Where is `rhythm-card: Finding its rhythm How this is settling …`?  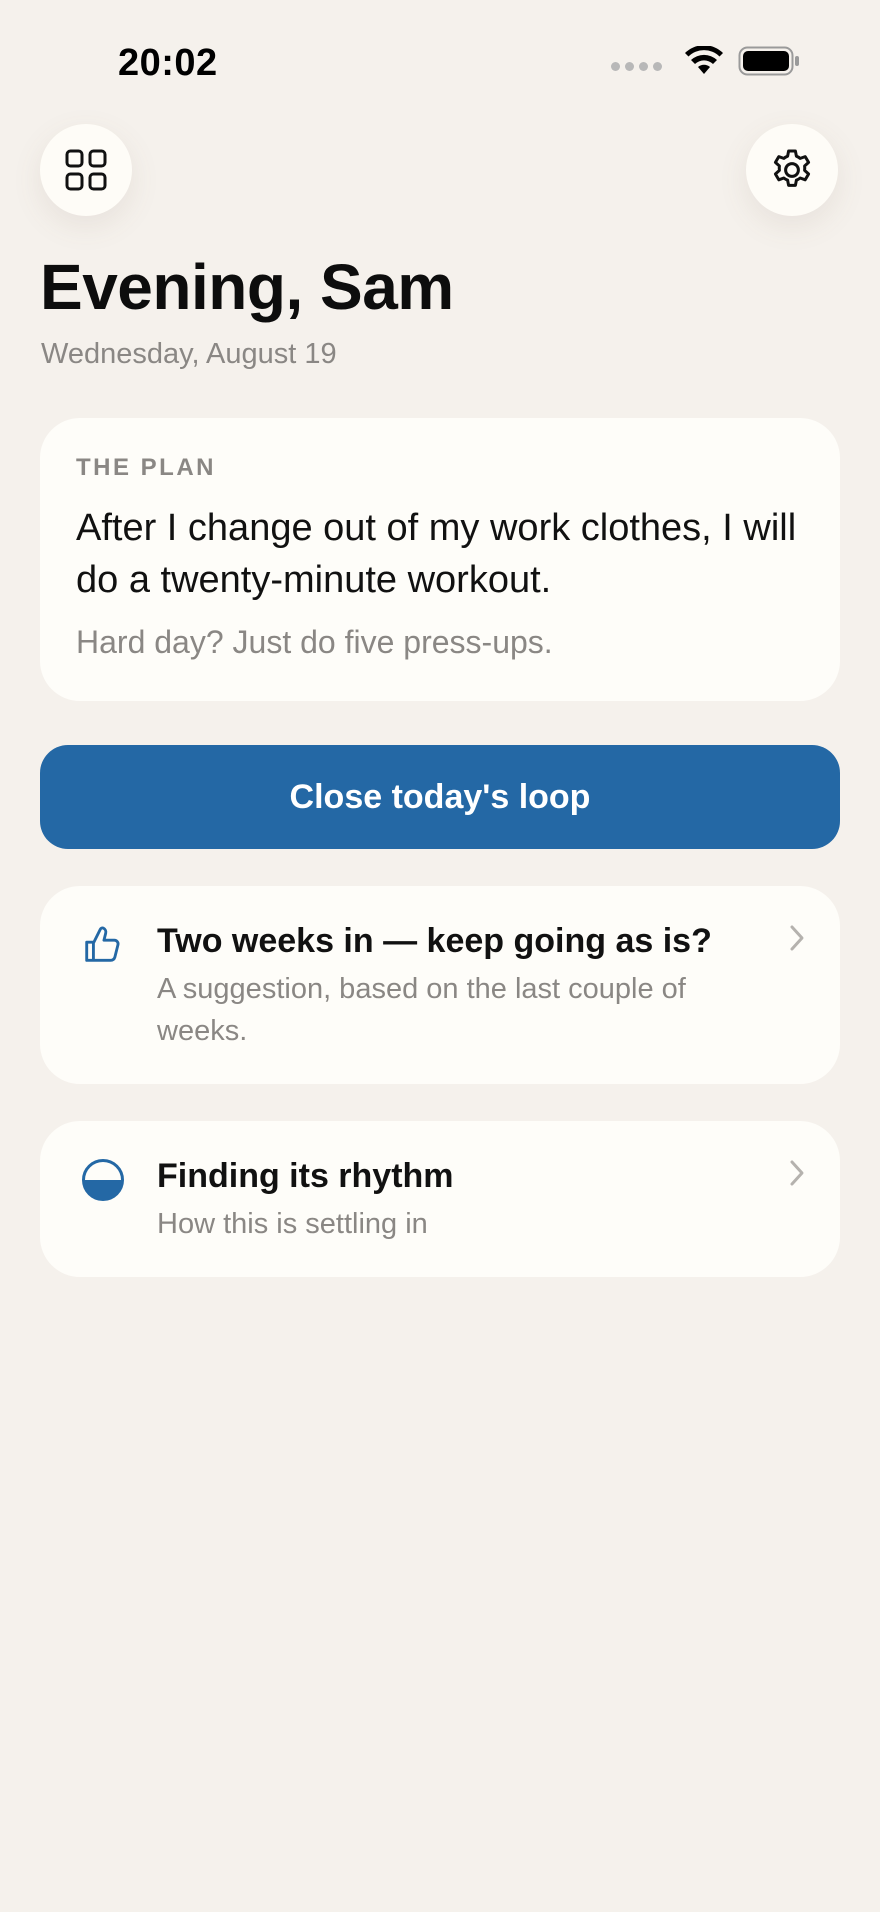 rhythm-card: Finding its rhythm How this is settling … is located at coordinates (440, 1199).